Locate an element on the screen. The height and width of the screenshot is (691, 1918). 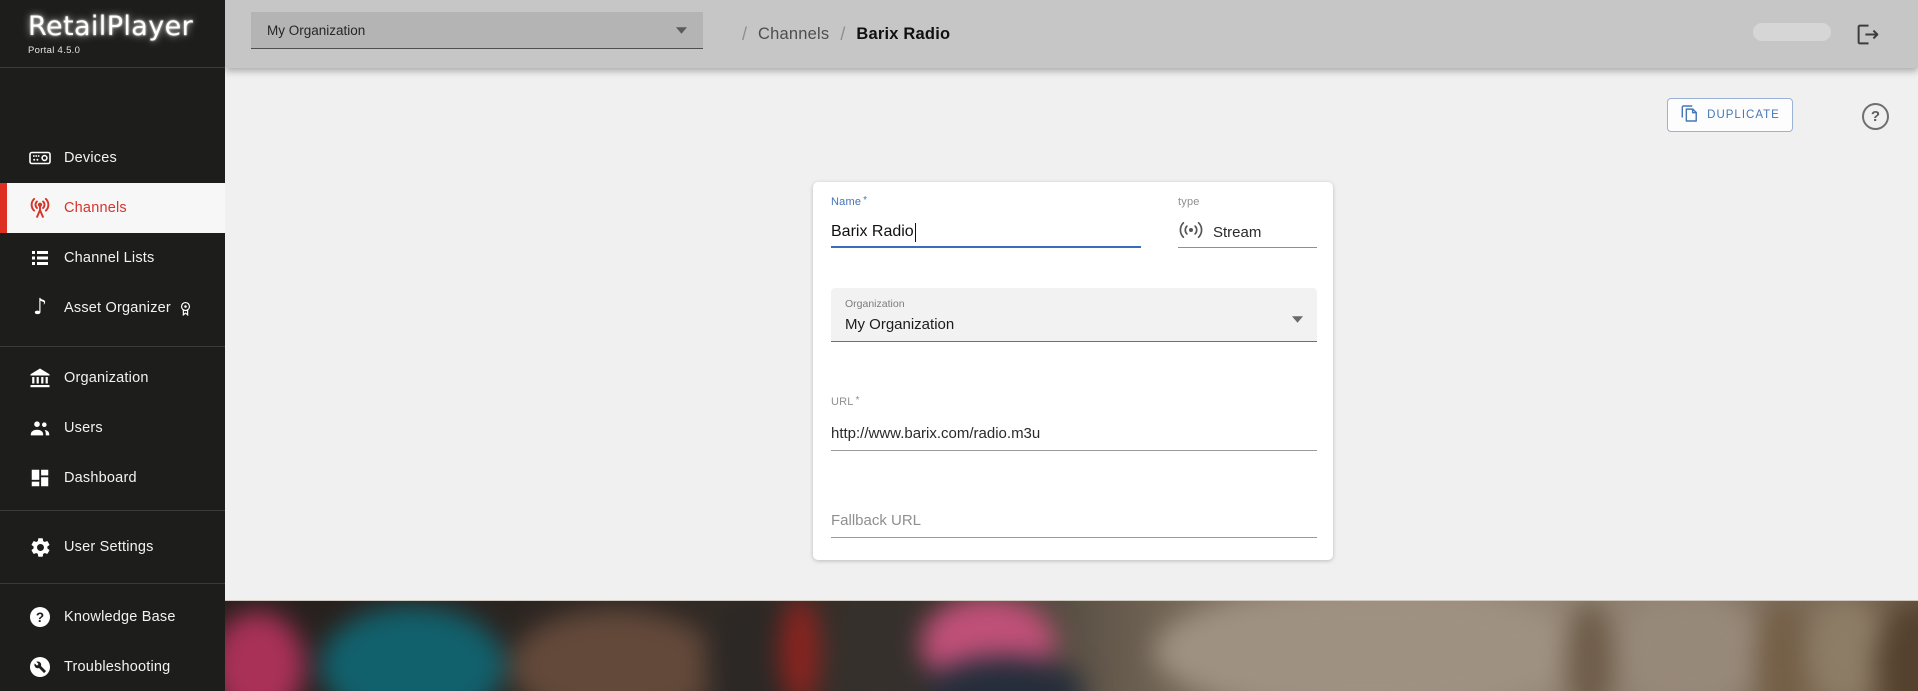
sidebar-item-asset-organizer: ♪ Asset Organizer is located at coordinates (112, 308).